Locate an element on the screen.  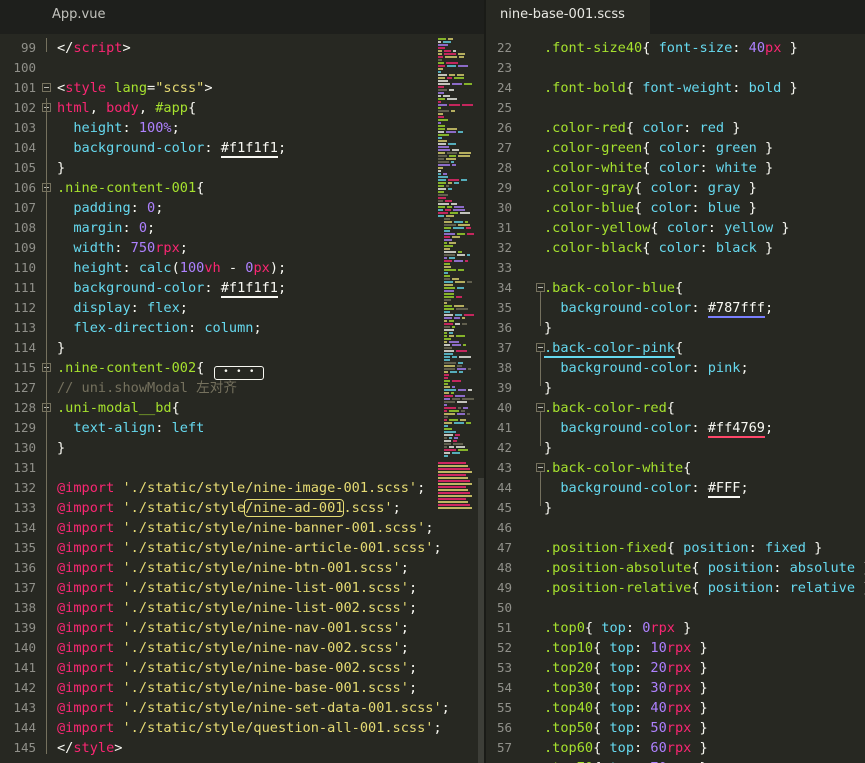
code-line: .position-fixed{ position: fixed } is located at coordinates (683, 548).